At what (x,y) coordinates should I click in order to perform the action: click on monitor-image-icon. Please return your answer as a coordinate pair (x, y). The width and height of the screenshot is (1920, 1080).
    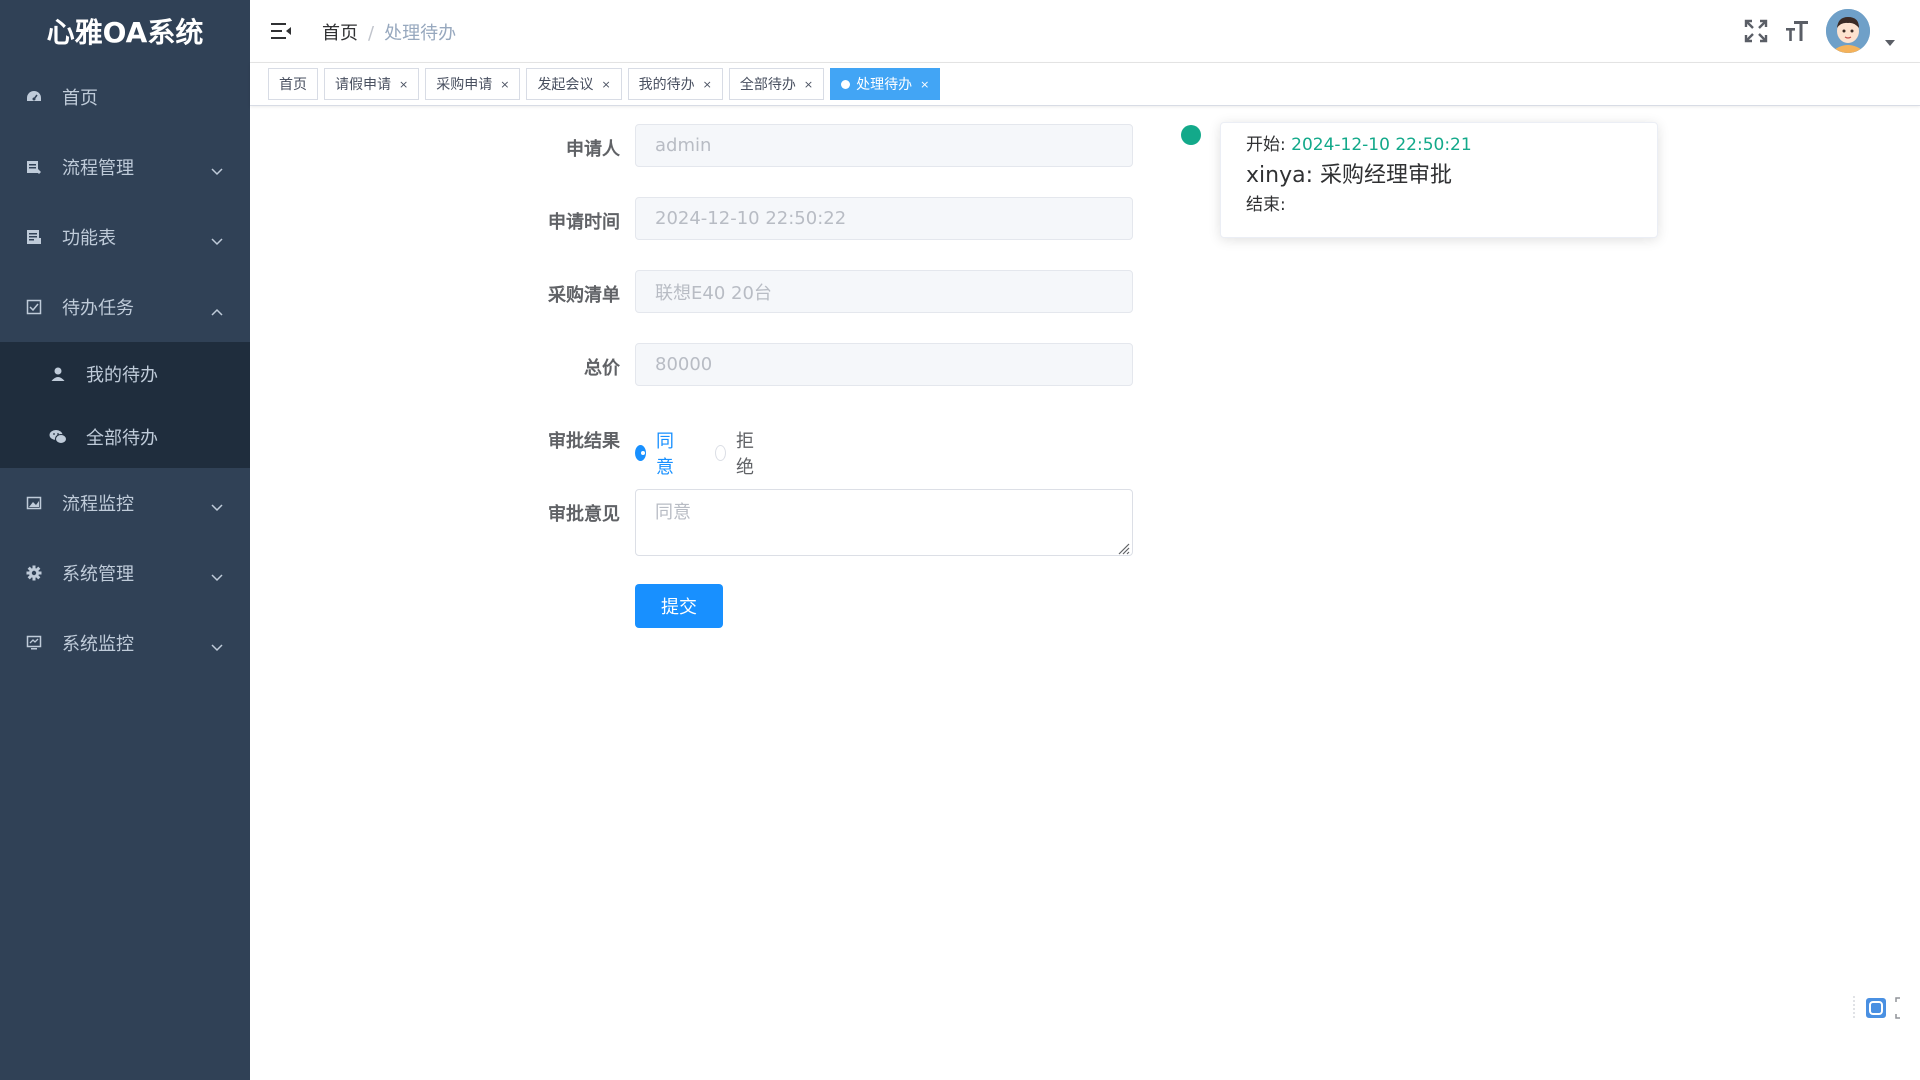
    Looking at the image, I should click on (34, 503).